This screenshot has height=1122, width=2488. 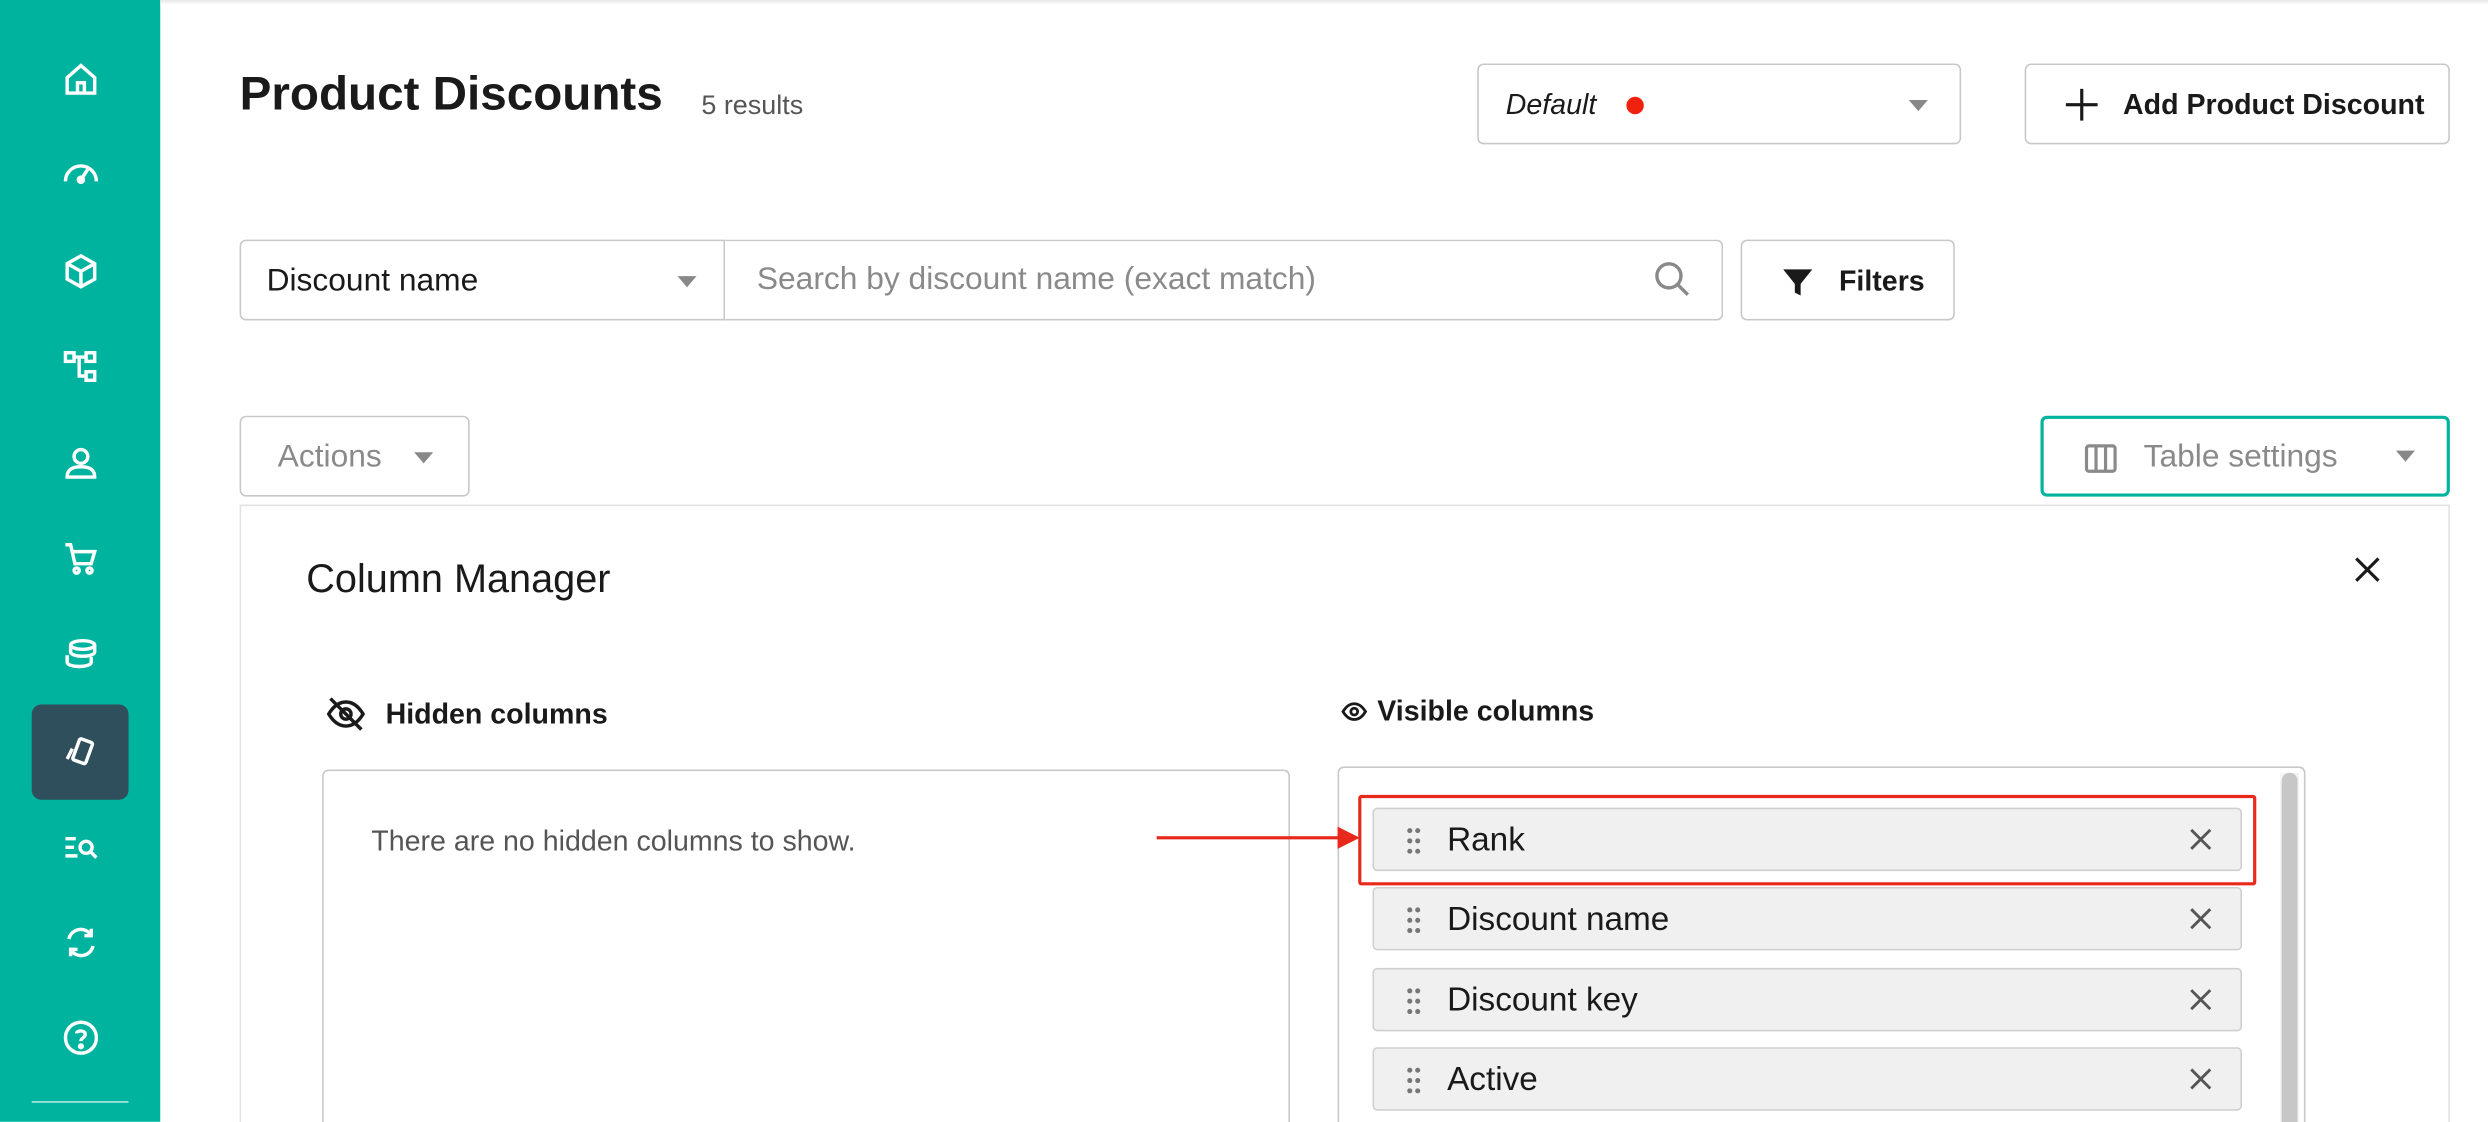 I want to click on visible-column-item: Active, so click(x=1807, y=1079).